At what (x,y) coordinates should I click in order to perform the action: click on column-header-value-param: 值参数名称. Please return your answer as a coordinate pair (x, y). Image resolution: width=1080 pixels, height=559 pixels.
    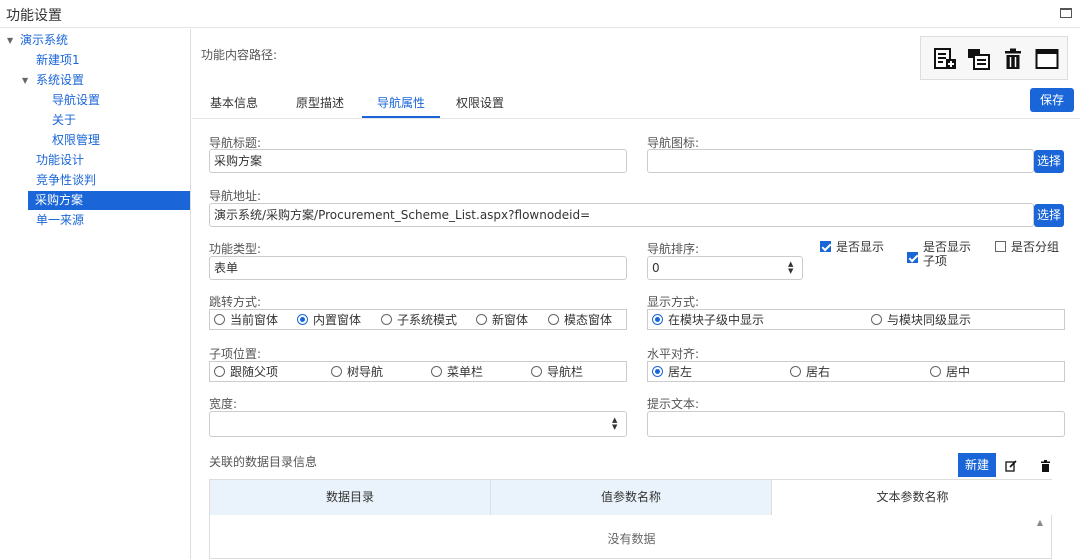
    Looking at the image, I should click on (631, 497).